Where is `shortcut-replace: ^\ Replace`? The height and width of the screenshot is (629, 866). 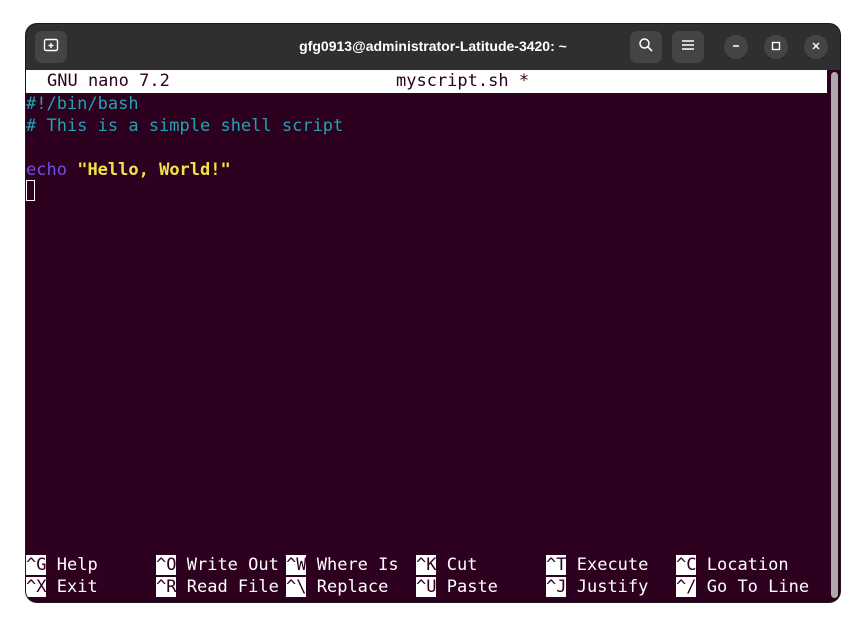
shortcut-replace: ^\ Replace is located at coordinates (337, 587).